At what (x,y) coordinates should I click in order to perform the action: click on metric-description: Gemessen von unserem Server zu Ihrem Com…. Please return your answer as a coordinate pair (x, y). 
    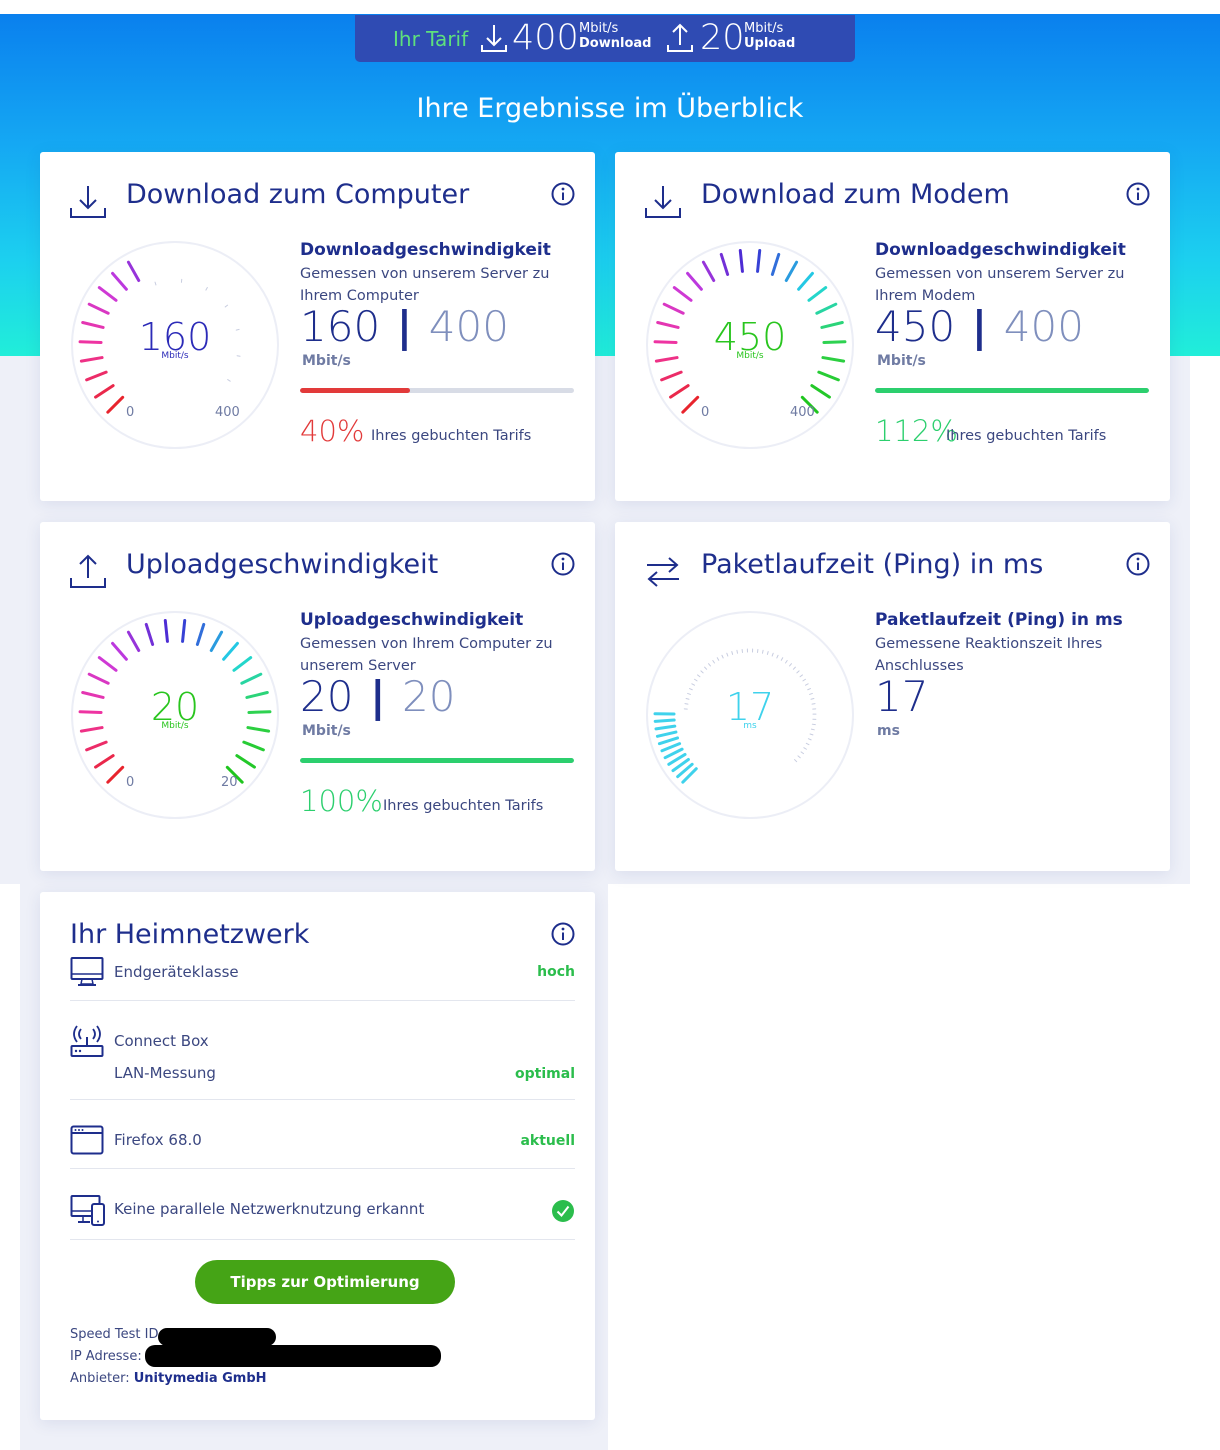
    Looking at the image, I should click on (425, 285).